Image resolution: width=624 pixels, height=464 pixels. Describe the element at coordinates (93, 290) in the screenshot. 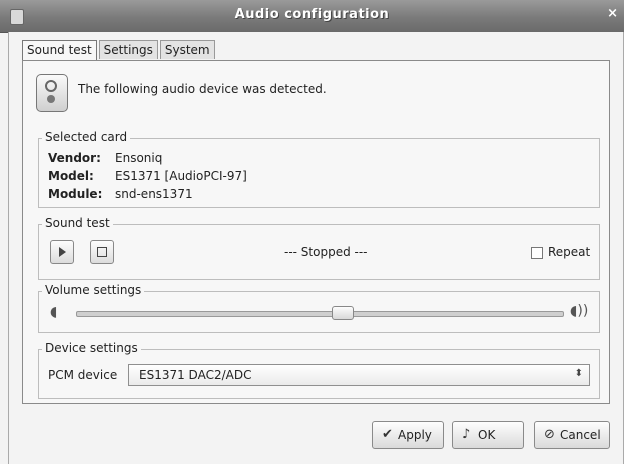

I see `volume-label: Volume settings` at that location.